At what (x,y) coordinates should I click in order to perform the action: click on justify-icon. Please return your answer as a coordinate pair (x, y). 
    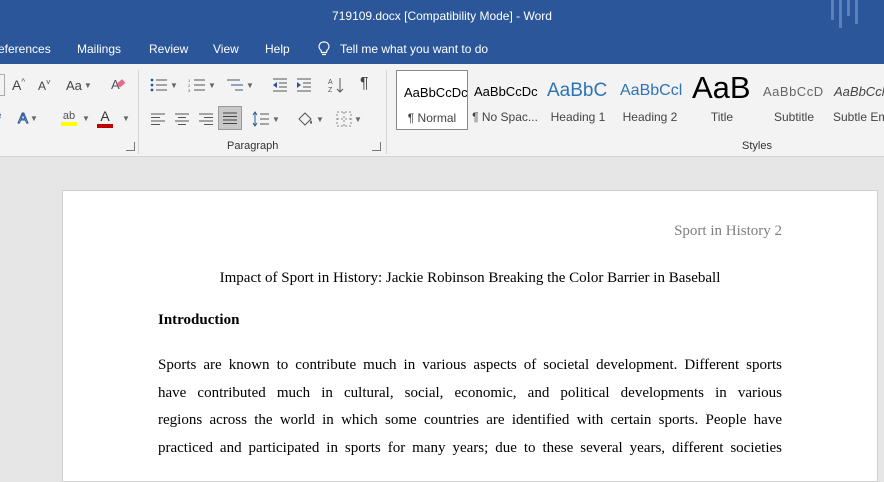
    Looking at the image, I should click on (230, 118).